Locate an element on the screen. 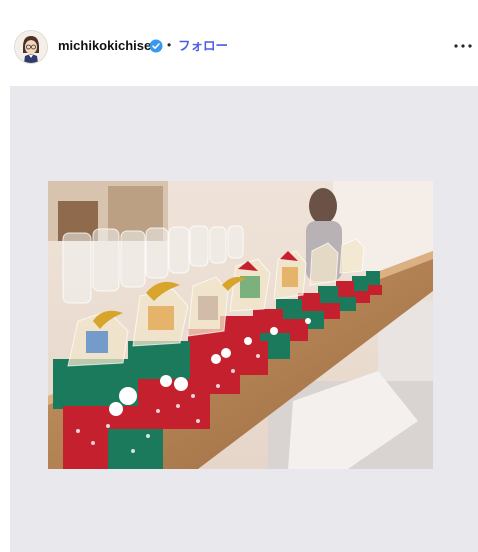 The image size is (478, 552). more-options-icon is located at coordinates (463, 46).